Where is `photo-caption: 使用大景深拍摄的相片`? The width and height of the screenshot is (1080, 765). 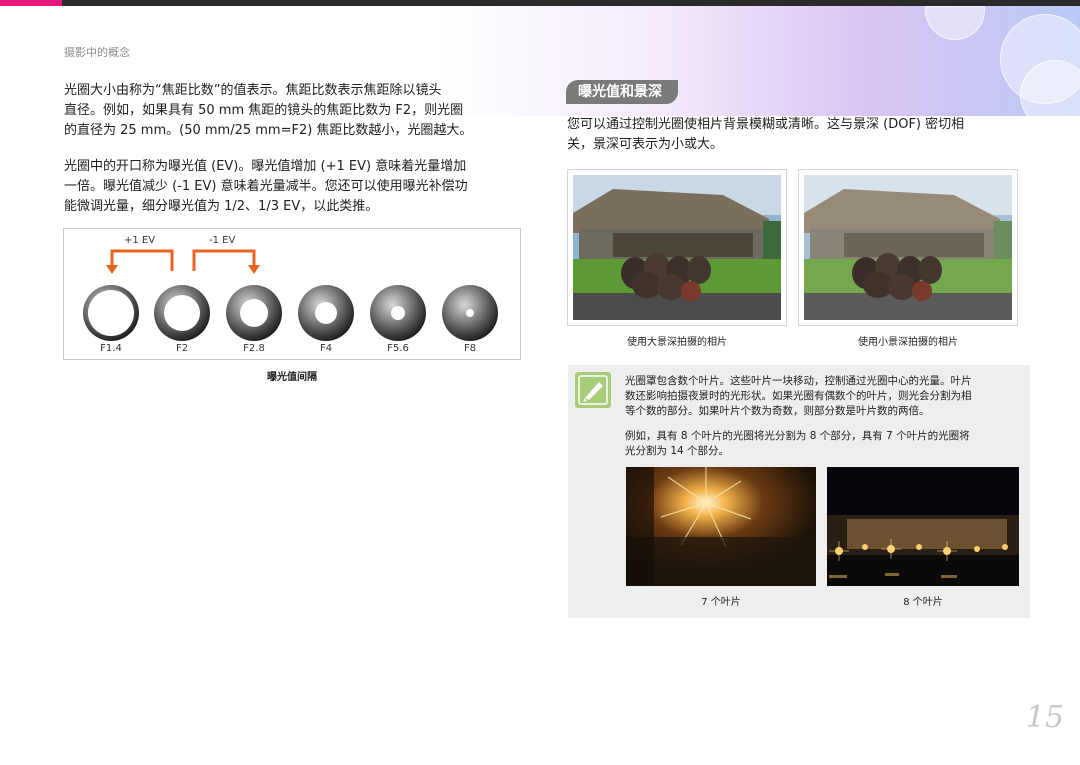 photo-caption: 使用大景深拍摄的相片 is located at coordinates (677, 342).